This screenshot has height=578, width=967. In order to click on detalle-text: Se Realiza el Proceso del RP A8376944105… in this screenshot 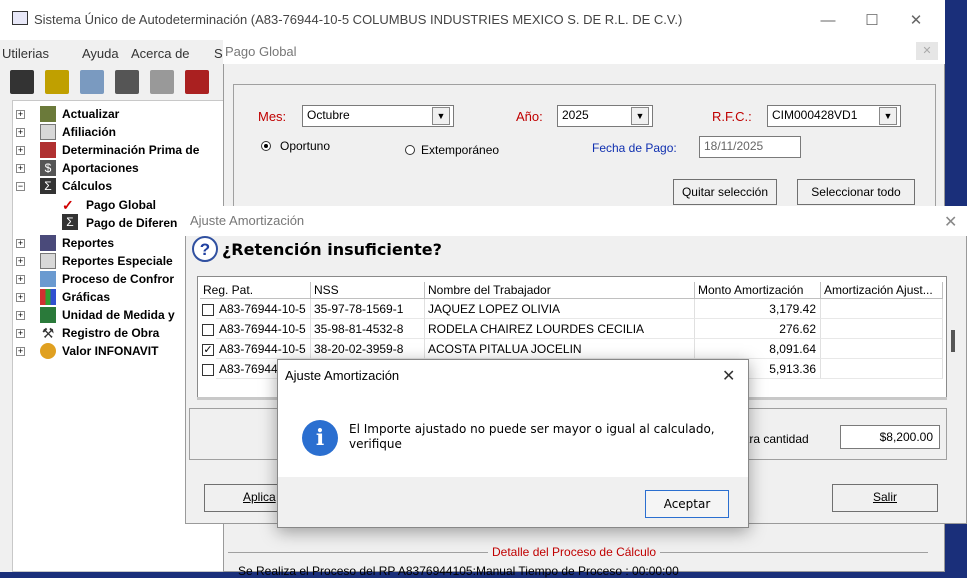, I will do `click(458, 571)`.